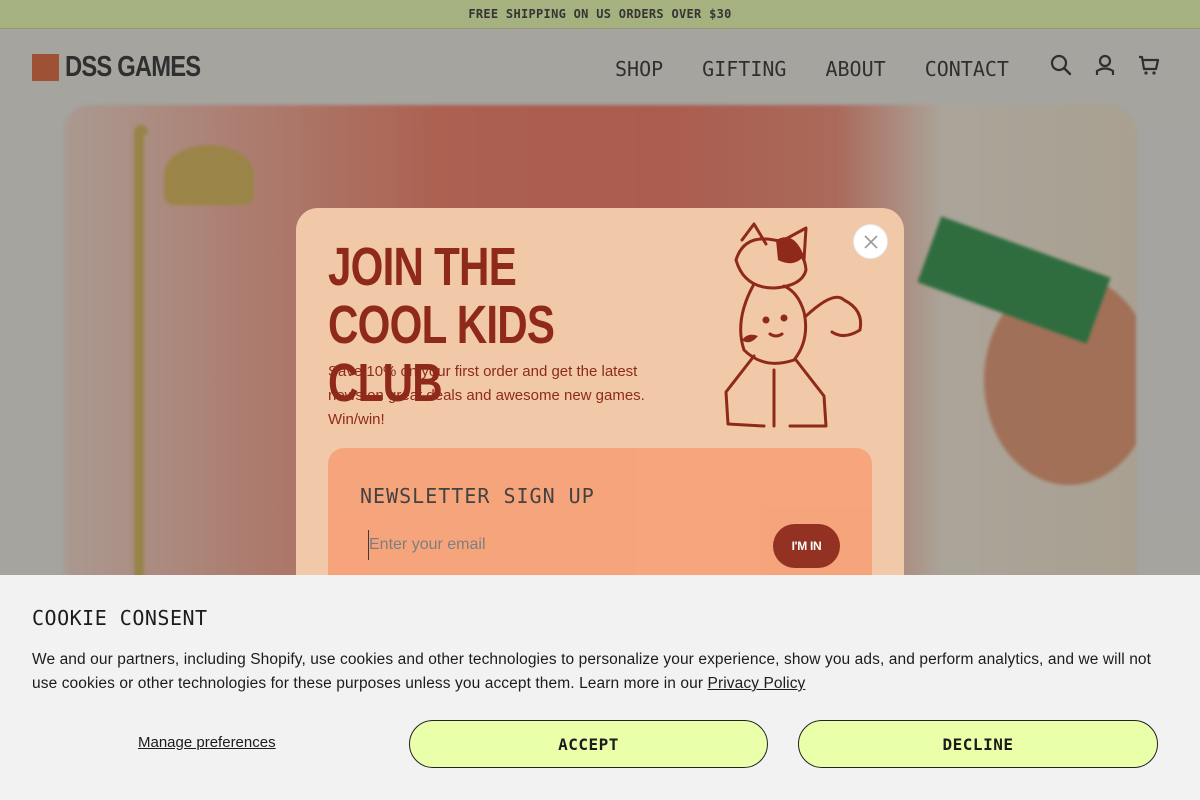  What do you see at coordinates (120, 618) in the screenshot?
I see `cookie-title: COOKIE CONSENT` at bounding box center [120, 618].